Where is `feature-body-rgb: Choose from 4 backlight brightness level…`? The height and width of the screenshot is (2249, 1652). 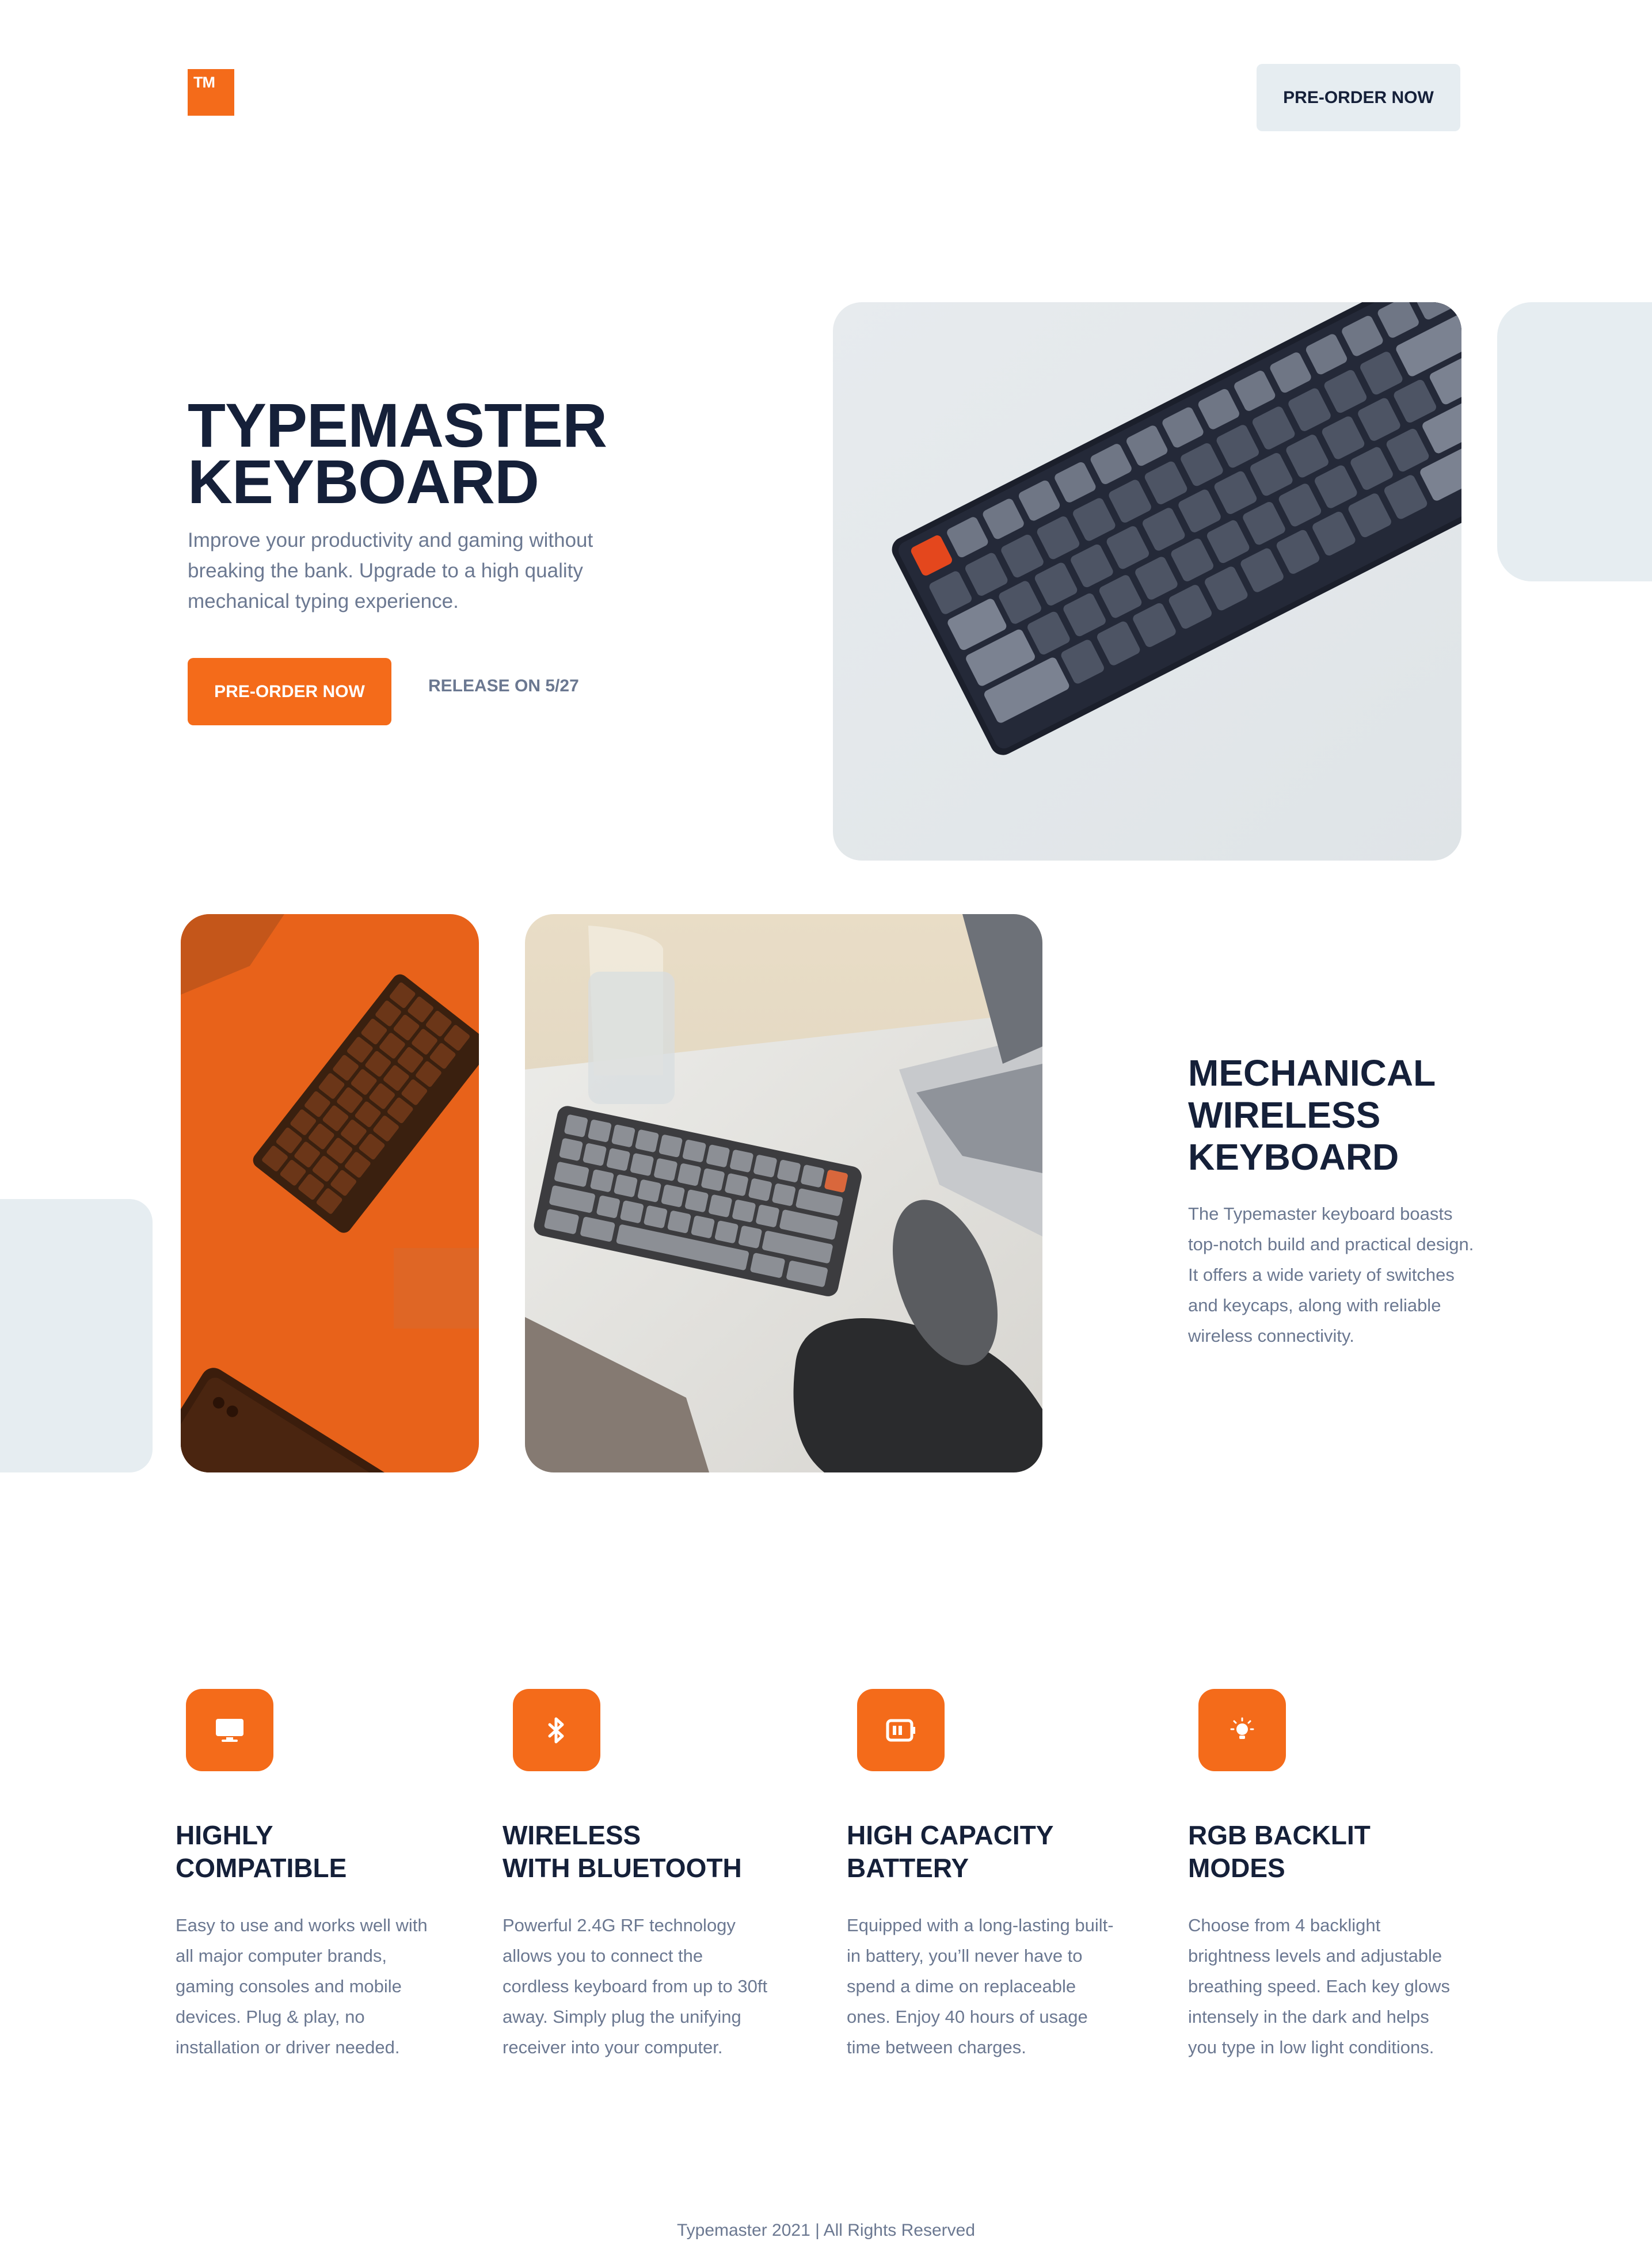
feature-body-rgb: Choose from 4 backlight brightness level… is located at coordinates (1319, 1986).